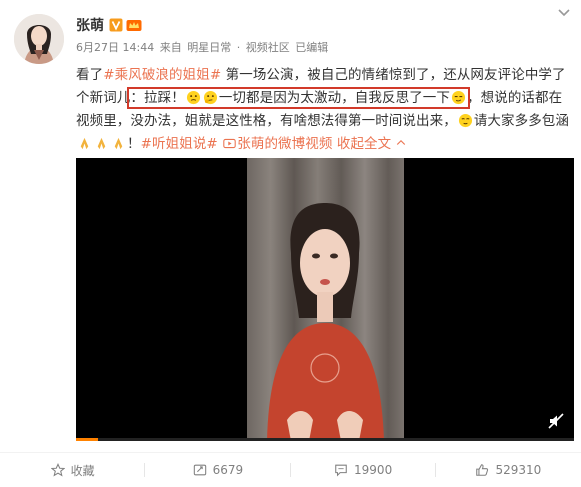 The width and height of the screenshot is (581, 487). I want to click on post-text-segment: 一切都是因为太激动，自我反思了一下, so click(334, 98).